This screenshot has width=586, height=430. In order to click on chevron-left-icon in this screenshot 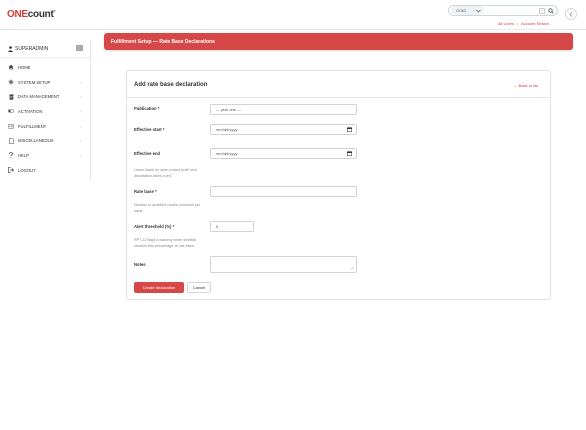, I will do `click(571, 14)`.